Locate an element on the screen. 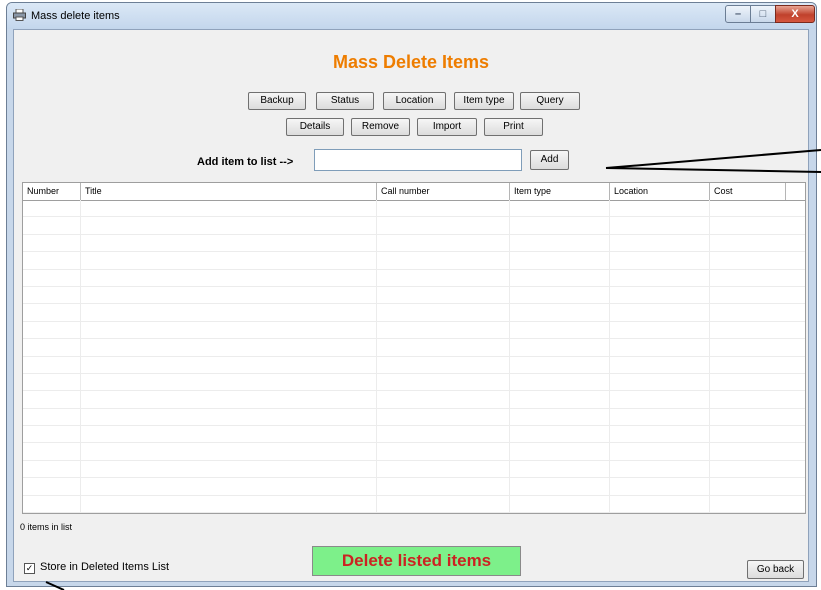 The width and height of the screenshot is (821, 590). print-button: Print is located at coordinates (513, 127).